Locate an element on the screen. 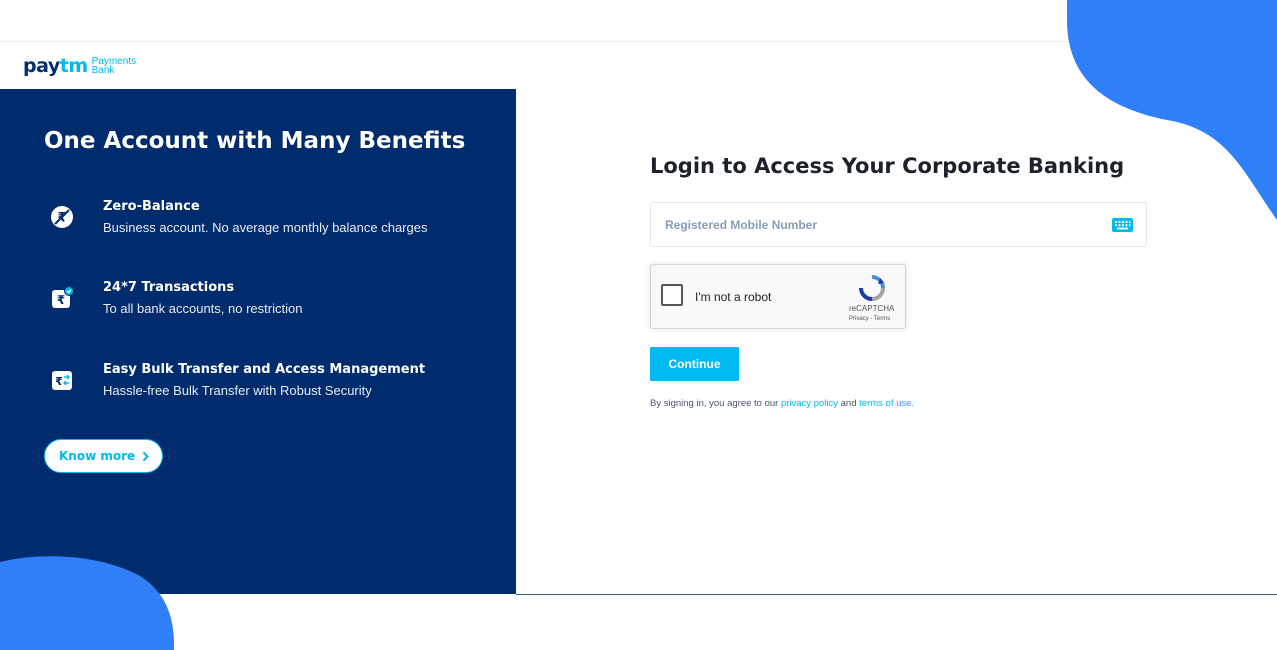 This screenshot has width=1277, height=650. rupee-transaction-icon: ₹ is located at coordinates (63, 297).